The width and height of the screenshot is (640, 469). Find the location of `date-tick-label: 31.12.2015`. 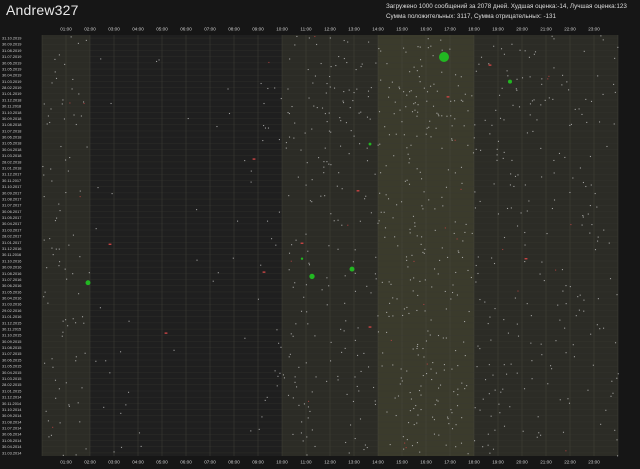

date-tick-label: 31.12.2015 is located at coordinates (11, 322).